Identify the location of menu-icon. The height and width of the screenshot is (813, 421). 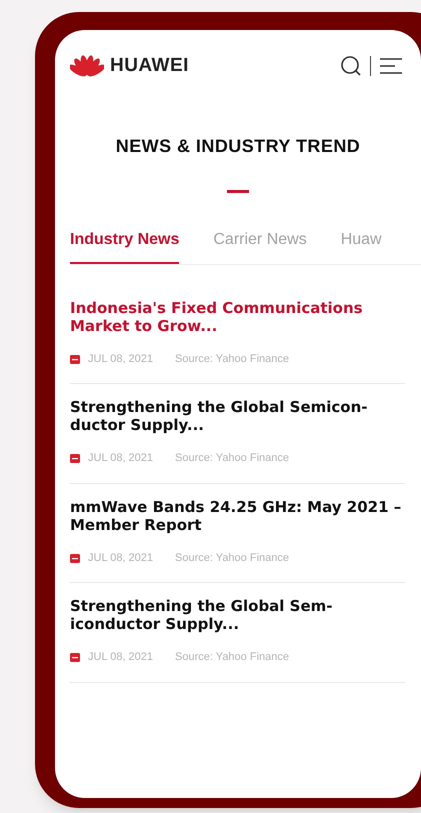
(391, 66).